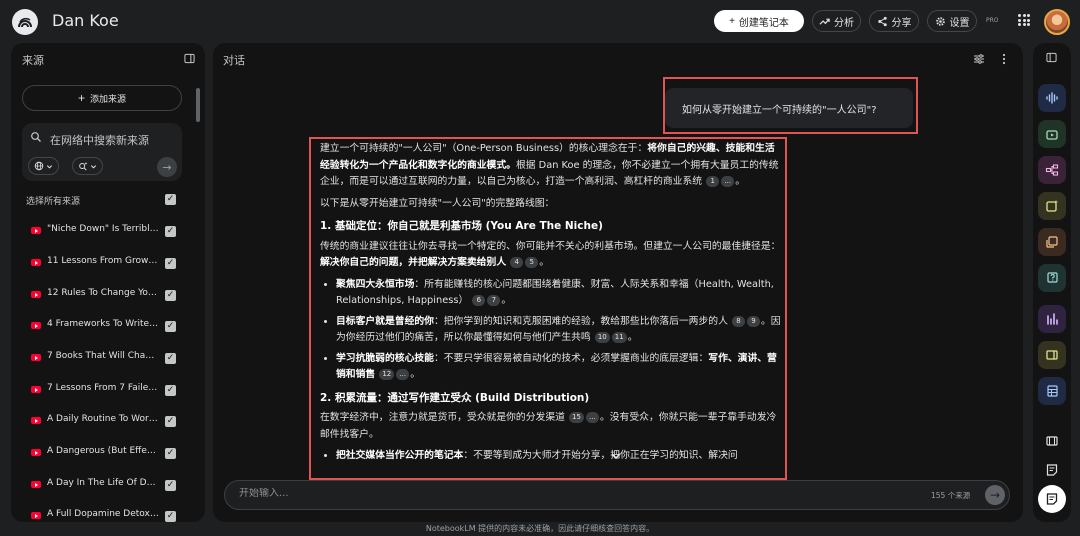 Image resolution: width=1080 pixels, height=536 pixels. Describe the element at coordinates (189, 58) in the screenshot. I see `collapse-panel-icon` at that location.